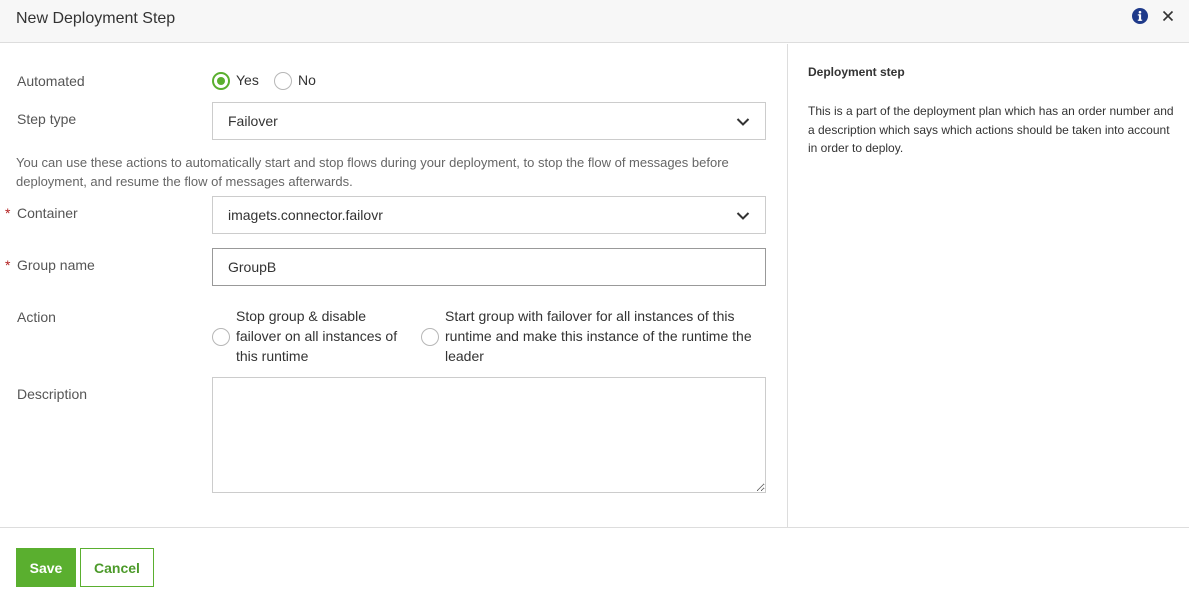 This screenshot has width=1189, height=603. Describe the element at coordinates (47, 213) in the screenshot. I see `container-label: Container` at that location.